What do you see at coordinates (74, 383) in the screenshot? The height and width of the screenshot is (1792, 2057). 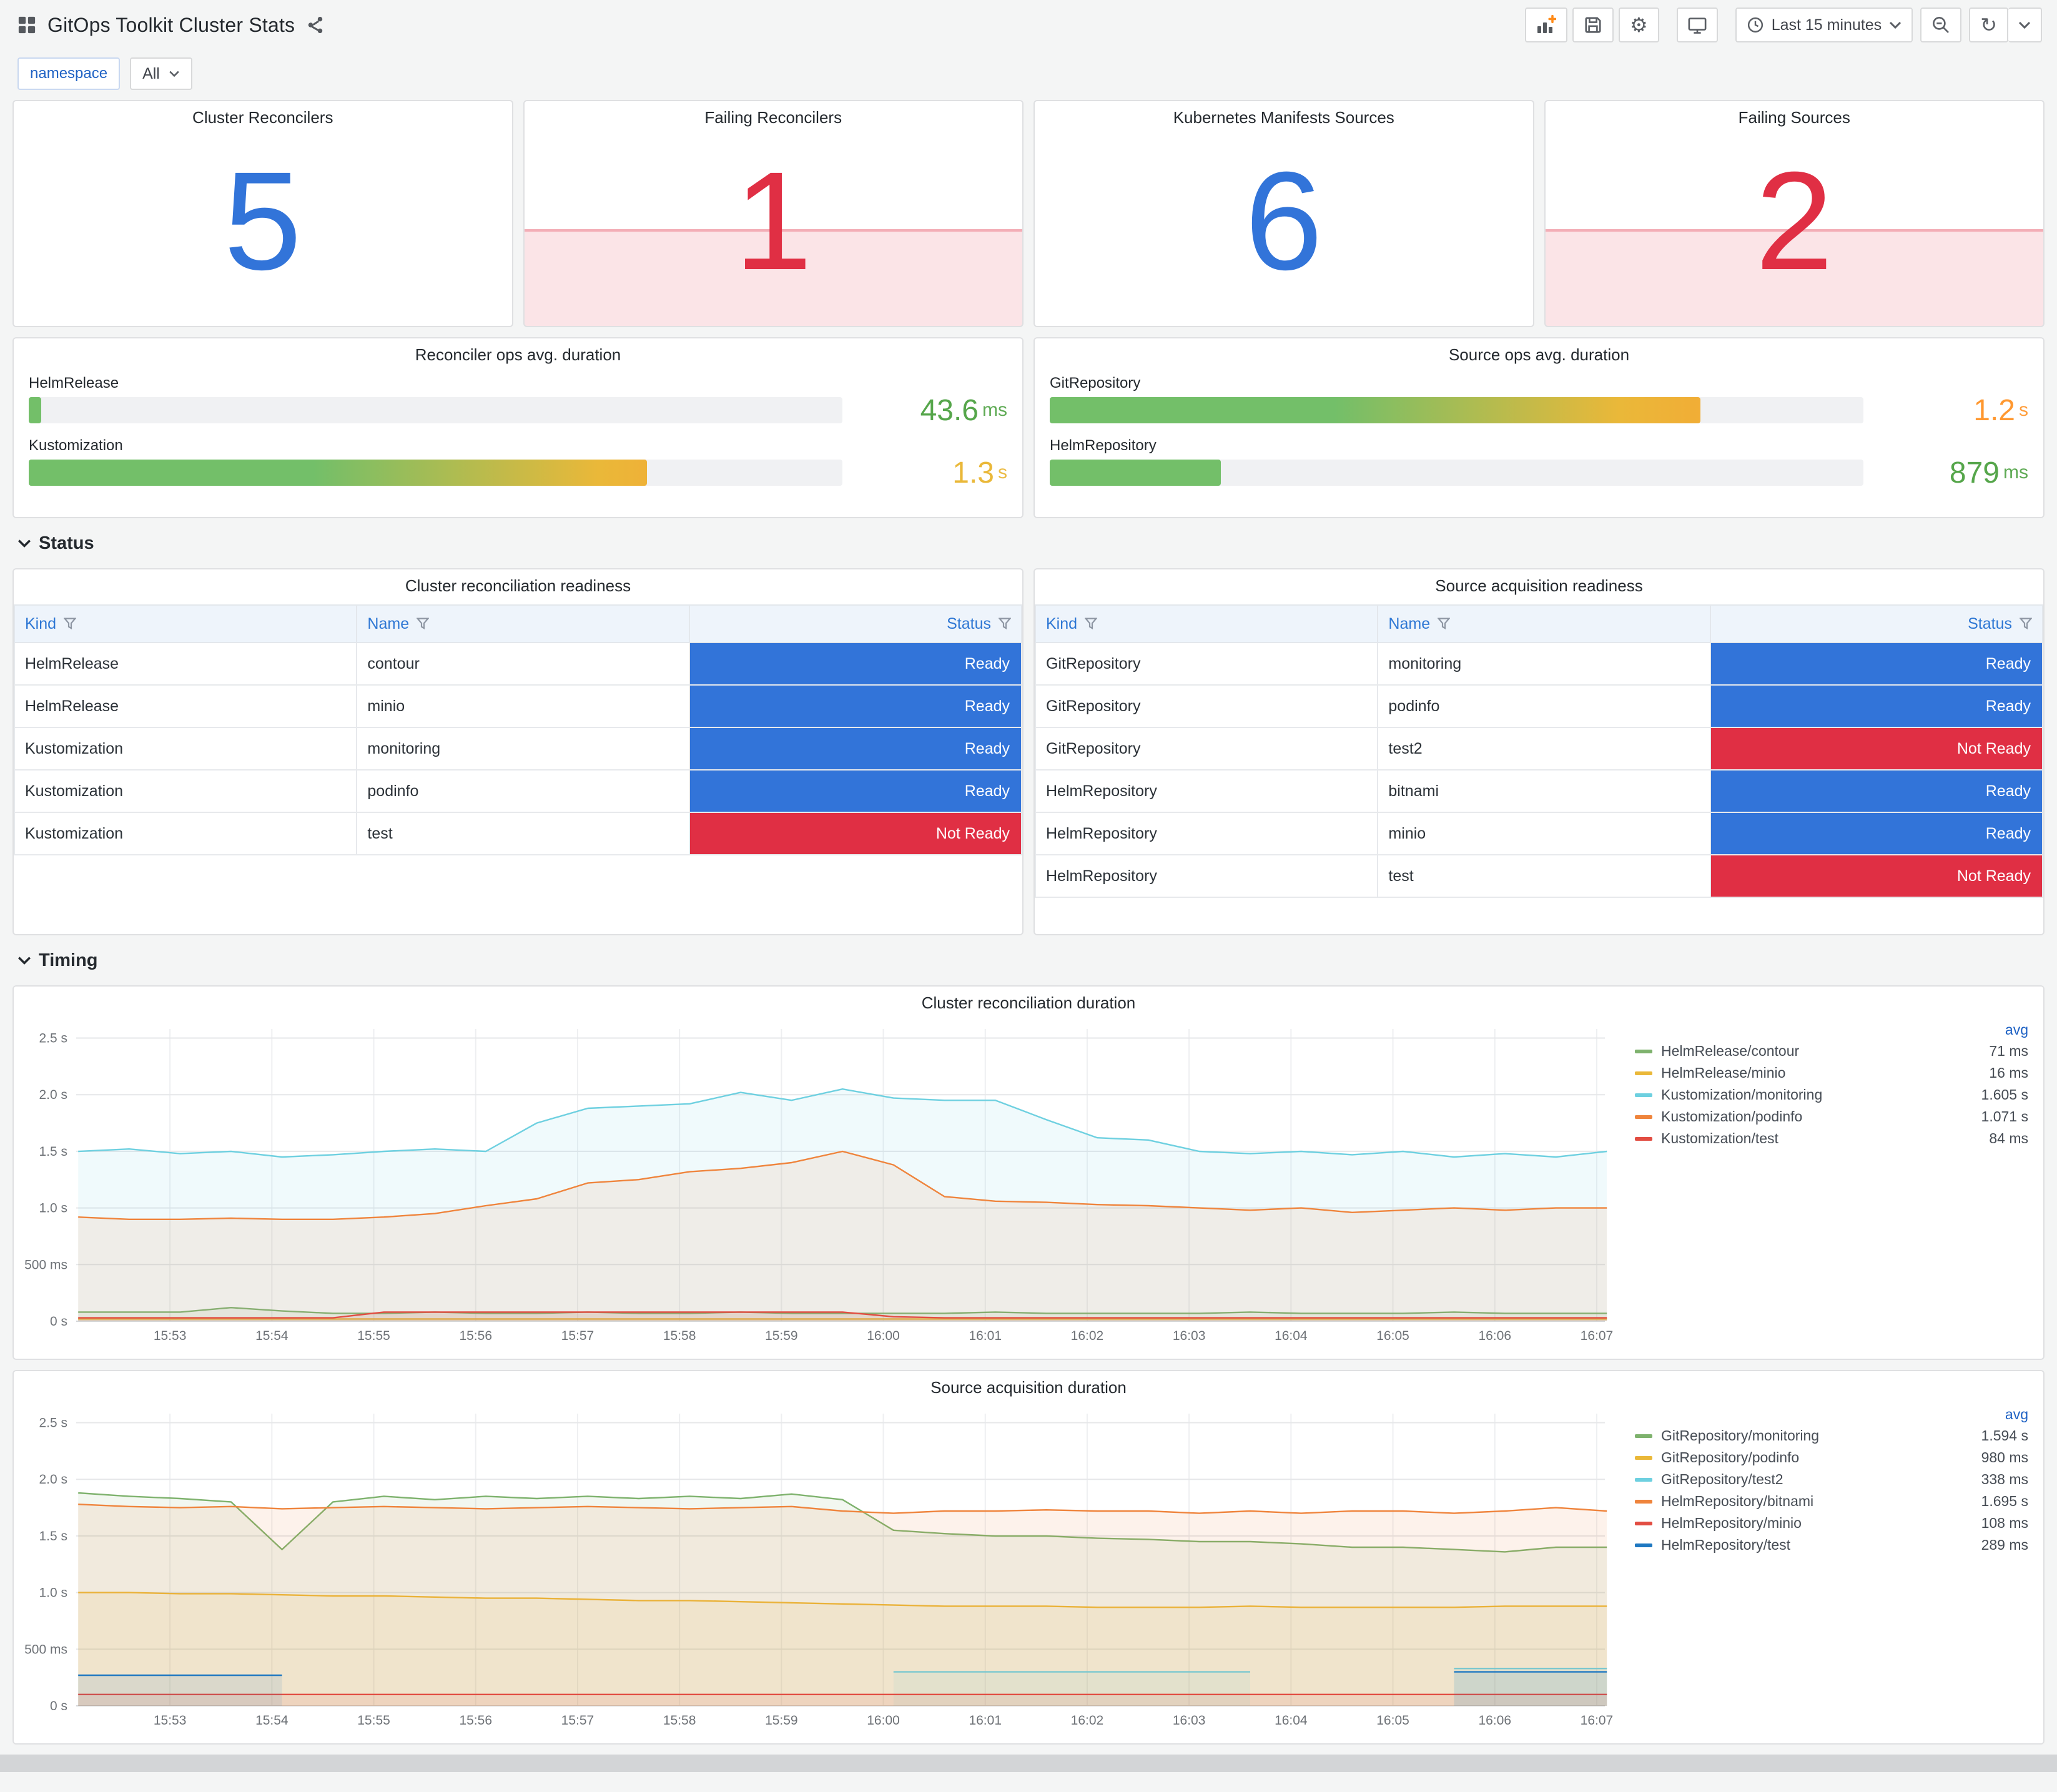 I see `gauge-label: HelmRelease` at bounding box center [74, 383].